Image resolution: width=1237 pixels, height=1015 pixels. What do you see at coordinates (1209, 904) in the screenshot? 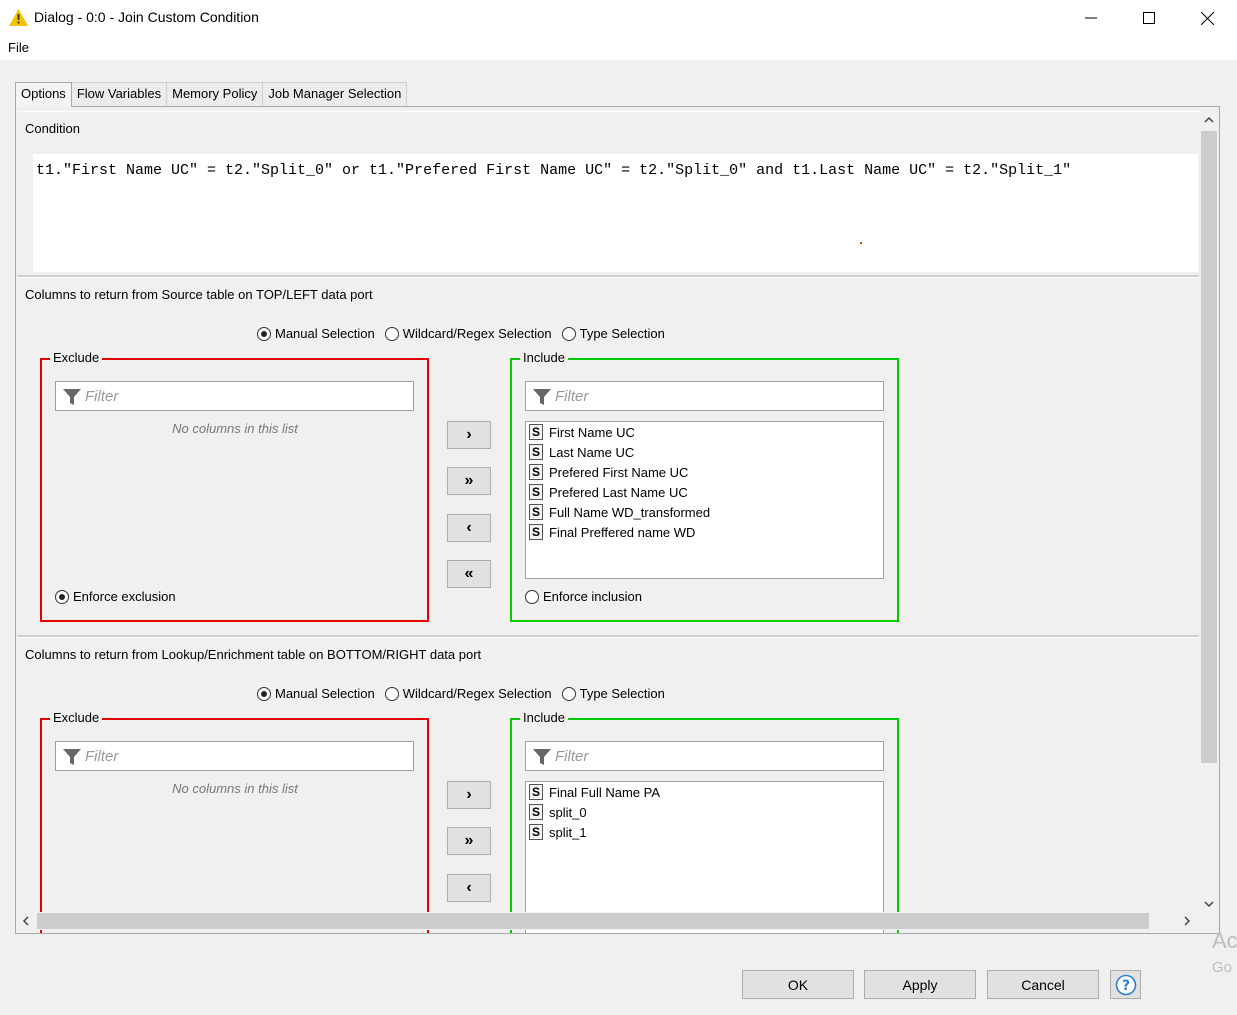
I see `scroll-down-icon` at bounding box center [1209, 904].